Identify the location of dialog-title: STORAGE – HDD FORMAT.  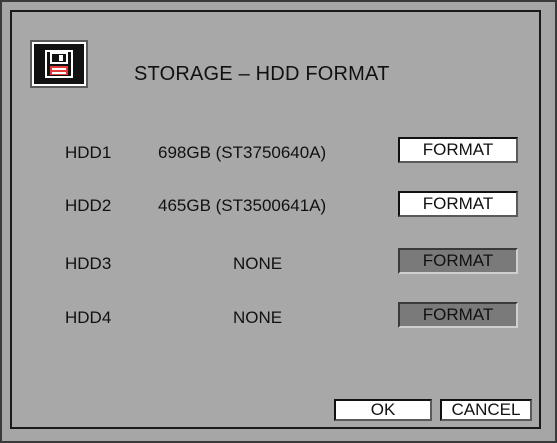
(262, 74).